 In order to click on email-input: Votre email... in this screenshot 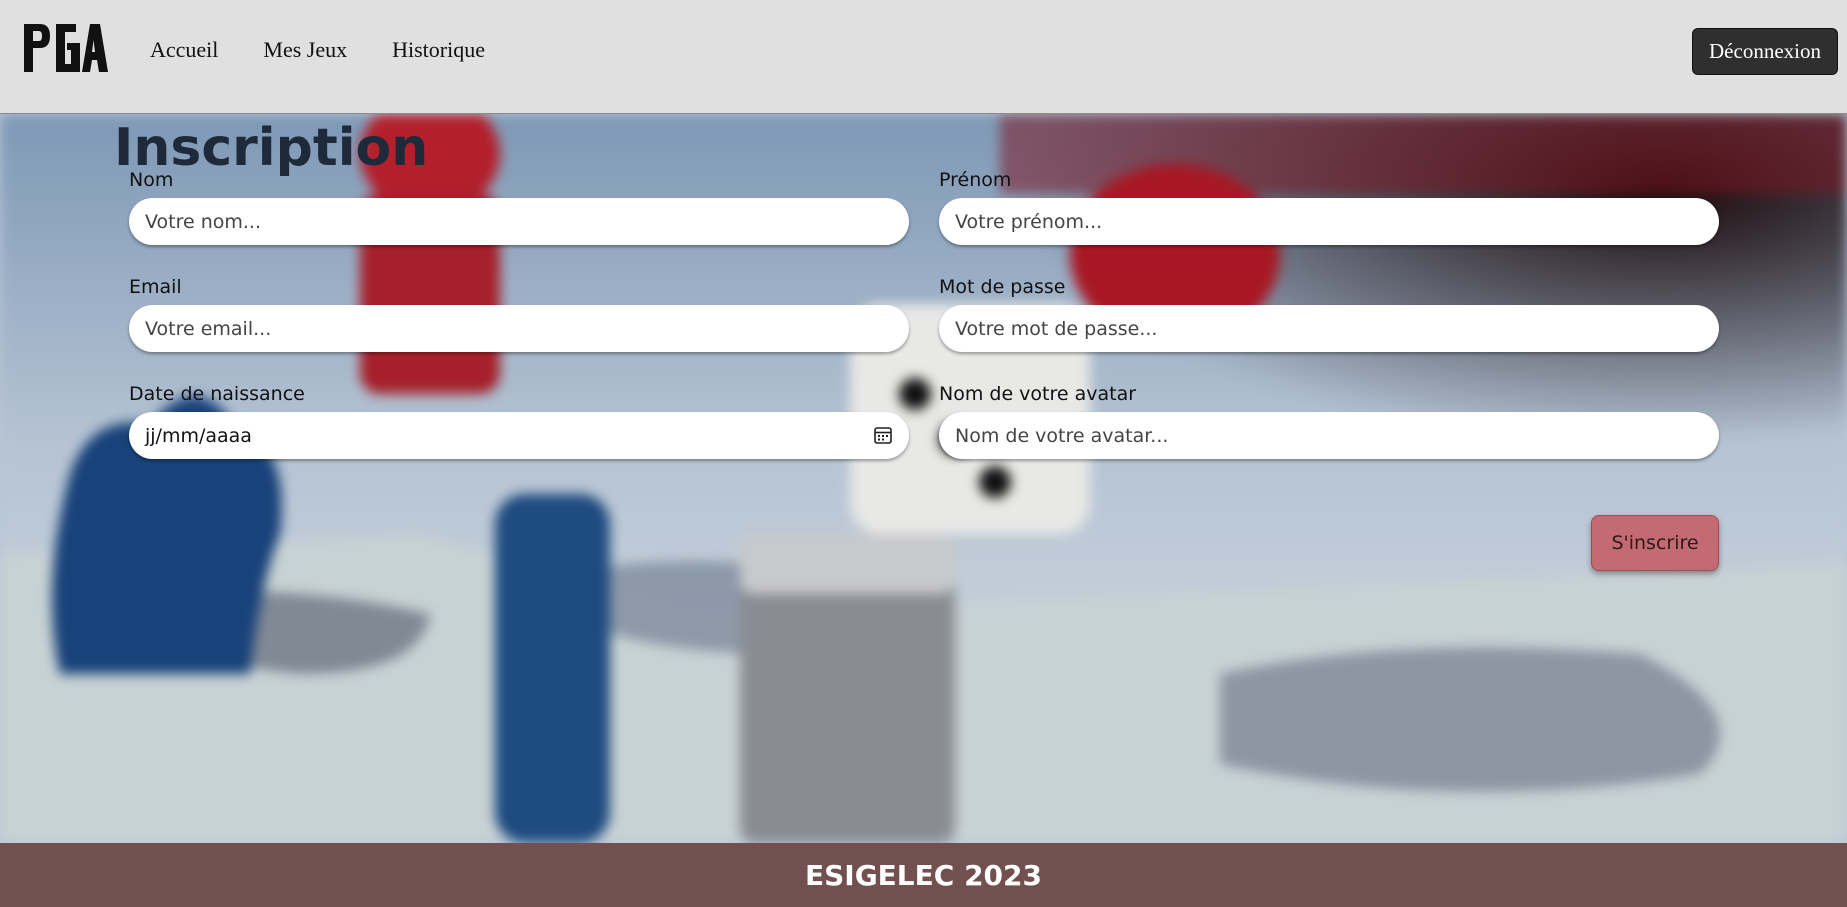, I will do `click(519, 328)`.